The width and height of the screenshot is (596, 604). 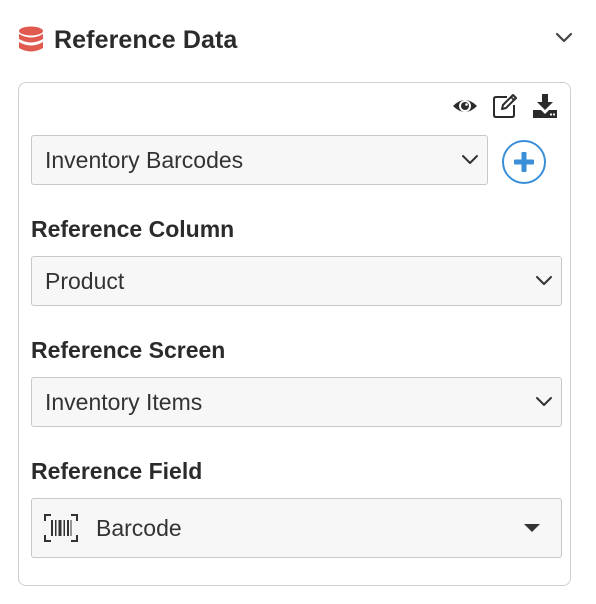 I want to click on reference-table-value: Inventory Barcodes, so click(x=144, y=159).